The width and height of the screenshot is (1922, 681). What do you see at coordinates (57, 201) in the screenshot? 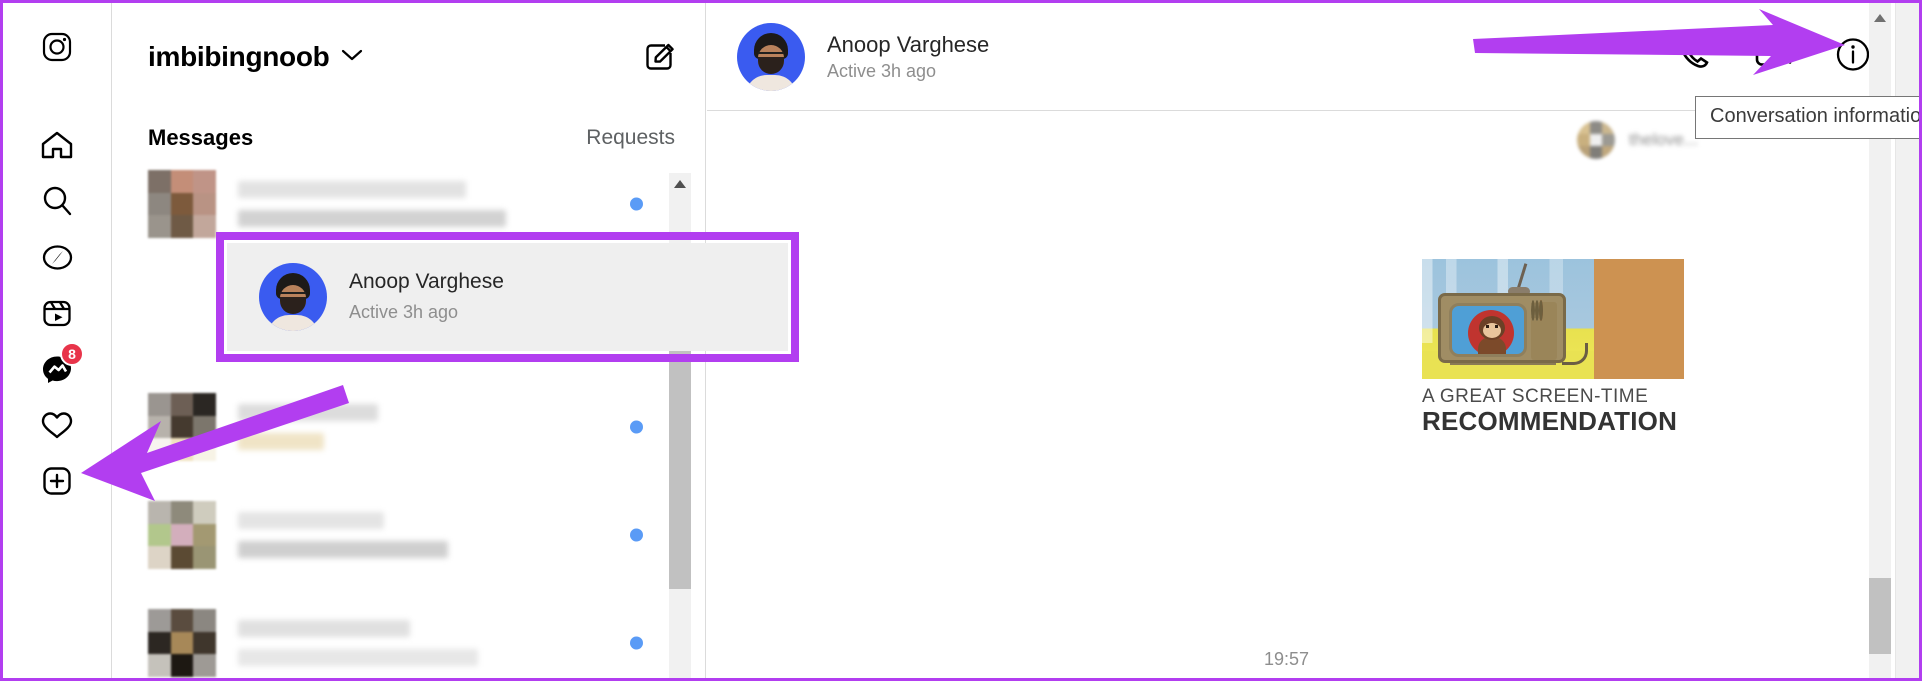
I see `search-icon` at bounding box center [57, 201].